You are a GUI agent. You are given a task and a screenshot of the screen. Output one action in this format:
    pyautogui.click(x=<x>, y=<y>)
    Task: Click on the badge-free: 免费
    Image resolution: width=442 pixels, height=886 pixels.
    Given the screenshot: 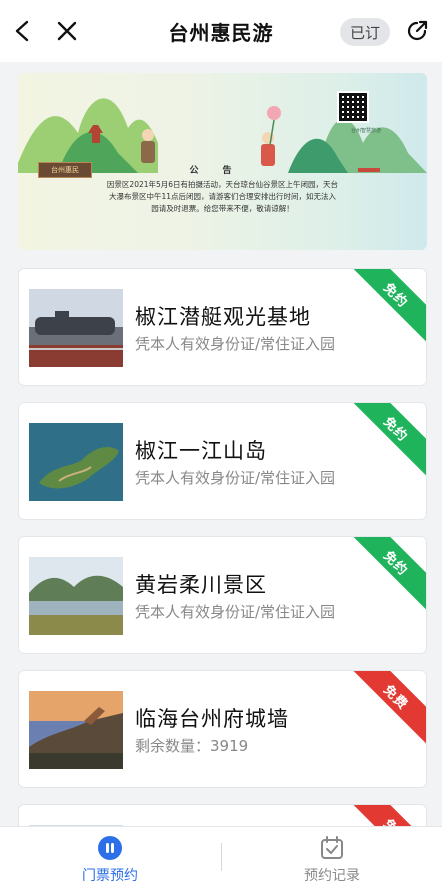 What is the action you would take?
    pyautogui.click(x=386, y=709)
    